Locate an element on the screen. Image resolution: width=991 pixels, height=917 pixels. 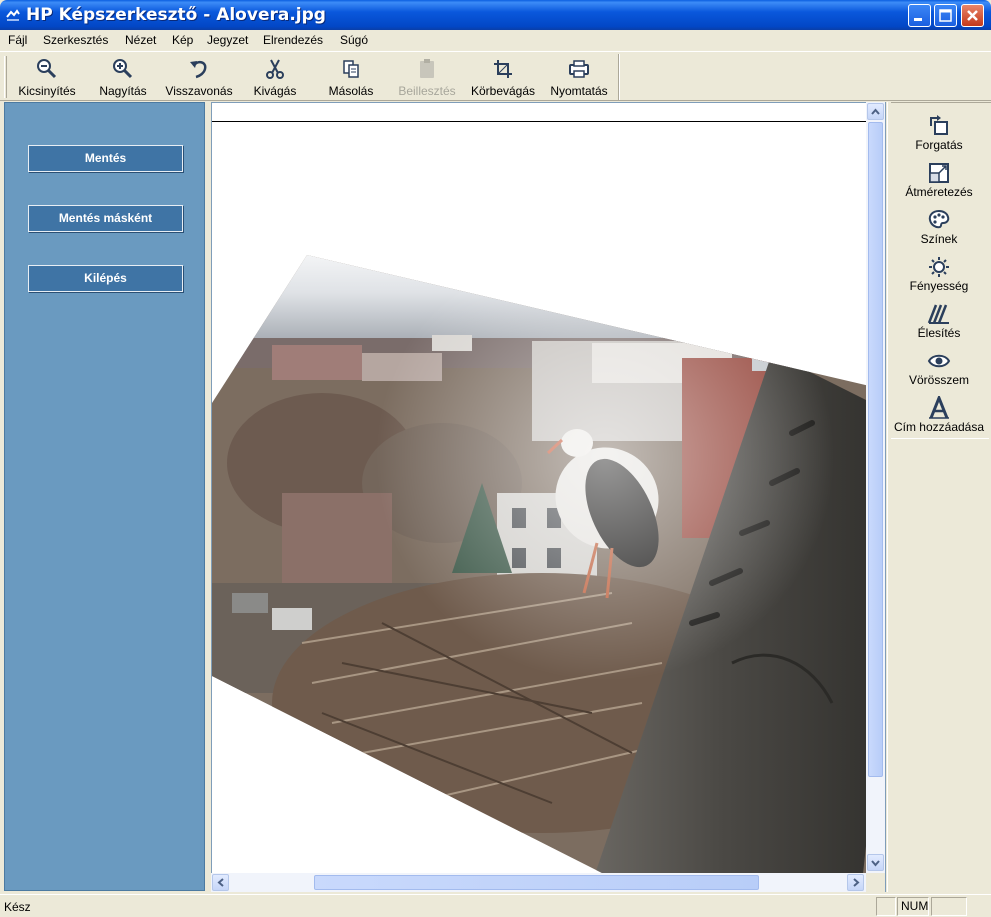
menu-edit: Szerkesztés is located at coordinates (75, 40).